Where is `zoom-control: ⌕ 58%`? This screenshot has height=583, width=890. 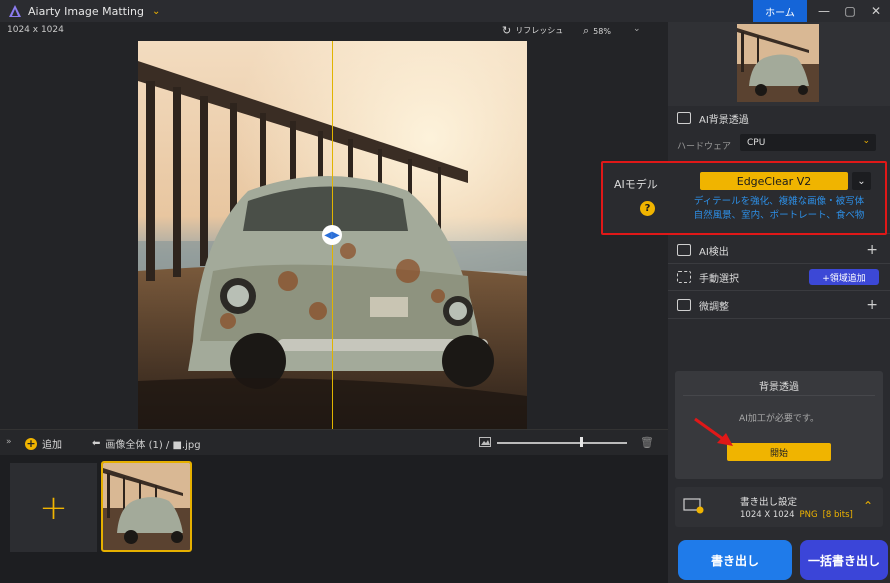 zoom-control: ⌕ 58% is located at coordinates (597, 31).